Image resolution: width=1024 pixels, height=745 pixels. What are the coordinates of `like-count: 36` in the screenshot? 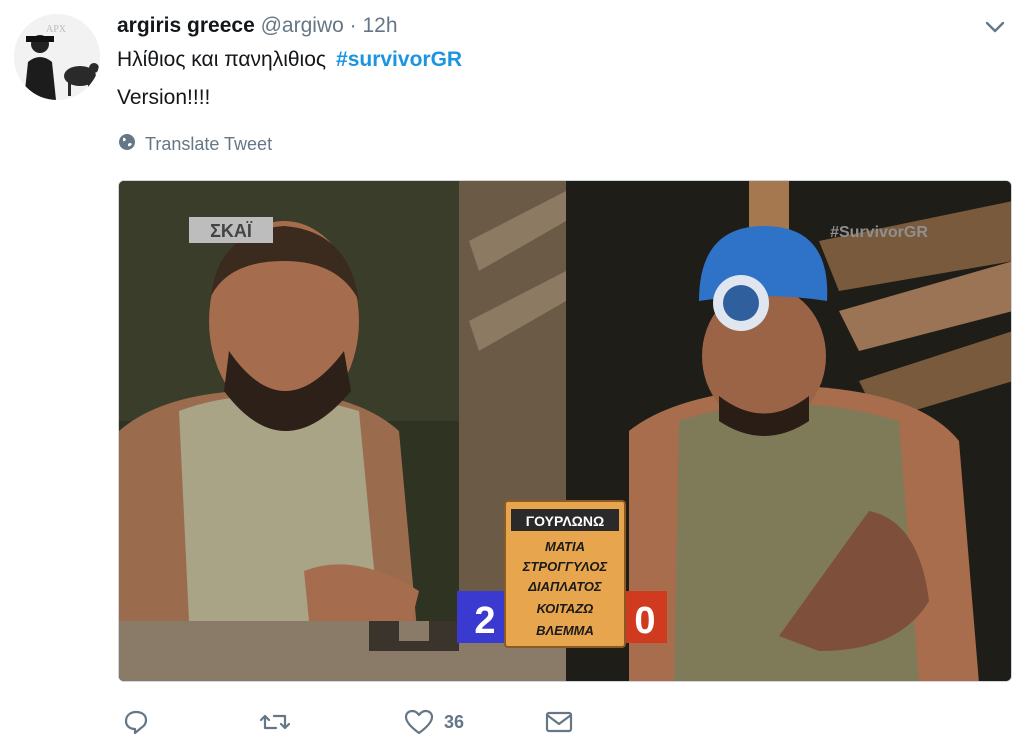 It's located at (454, 721).